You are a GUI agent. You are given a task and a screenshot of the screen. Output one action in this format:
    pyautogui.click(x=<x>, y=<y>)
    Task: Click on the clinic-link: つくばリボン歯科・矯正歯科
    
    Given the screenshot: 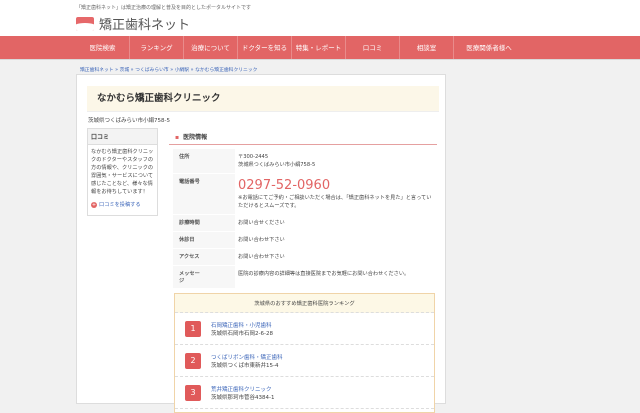 What is the action you would take?
    pyautogui.click(x=247, y=357)
    